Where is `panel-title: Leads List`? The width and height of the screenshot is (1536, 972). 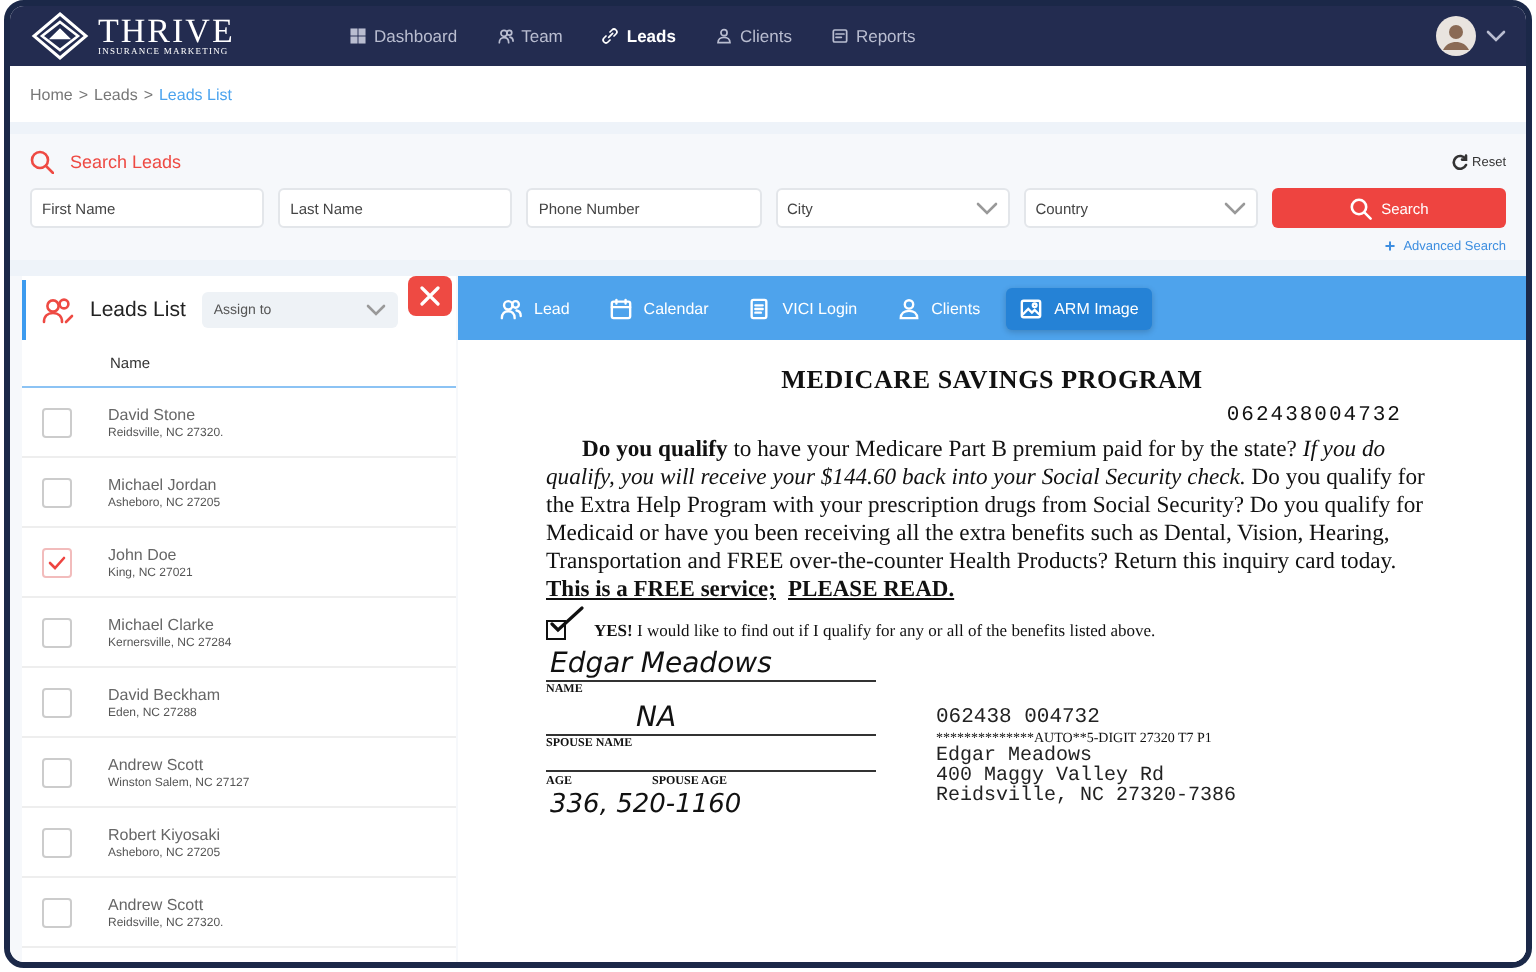
panel-title: Leads List is located at coordinates (138, 310).